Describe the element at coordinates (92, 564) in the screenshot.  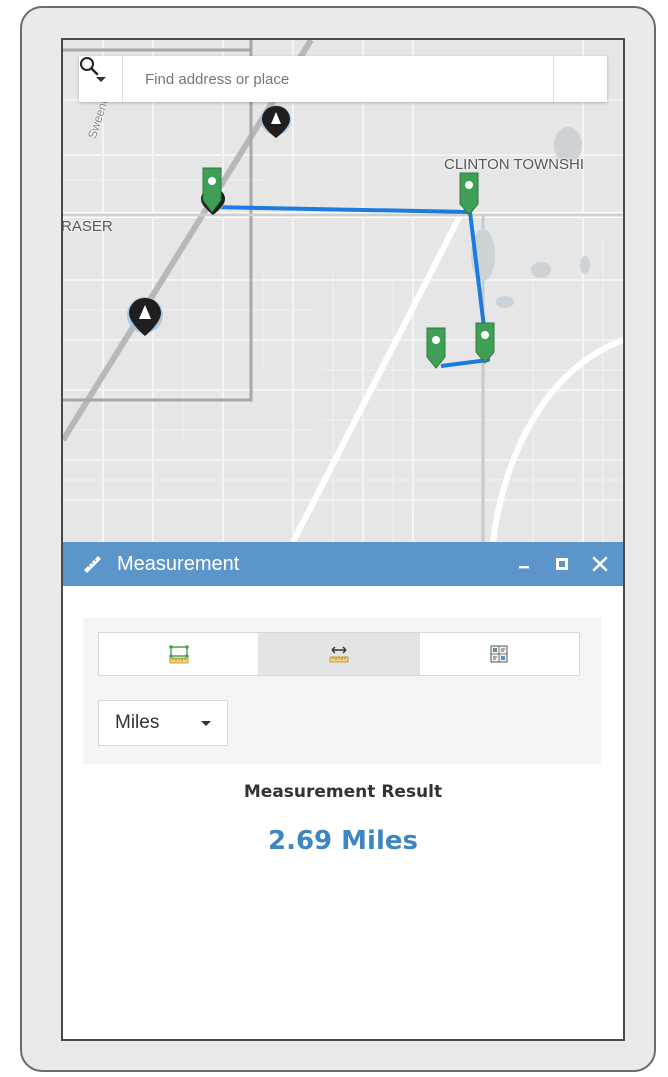
I see `ruler-icon` at that location.